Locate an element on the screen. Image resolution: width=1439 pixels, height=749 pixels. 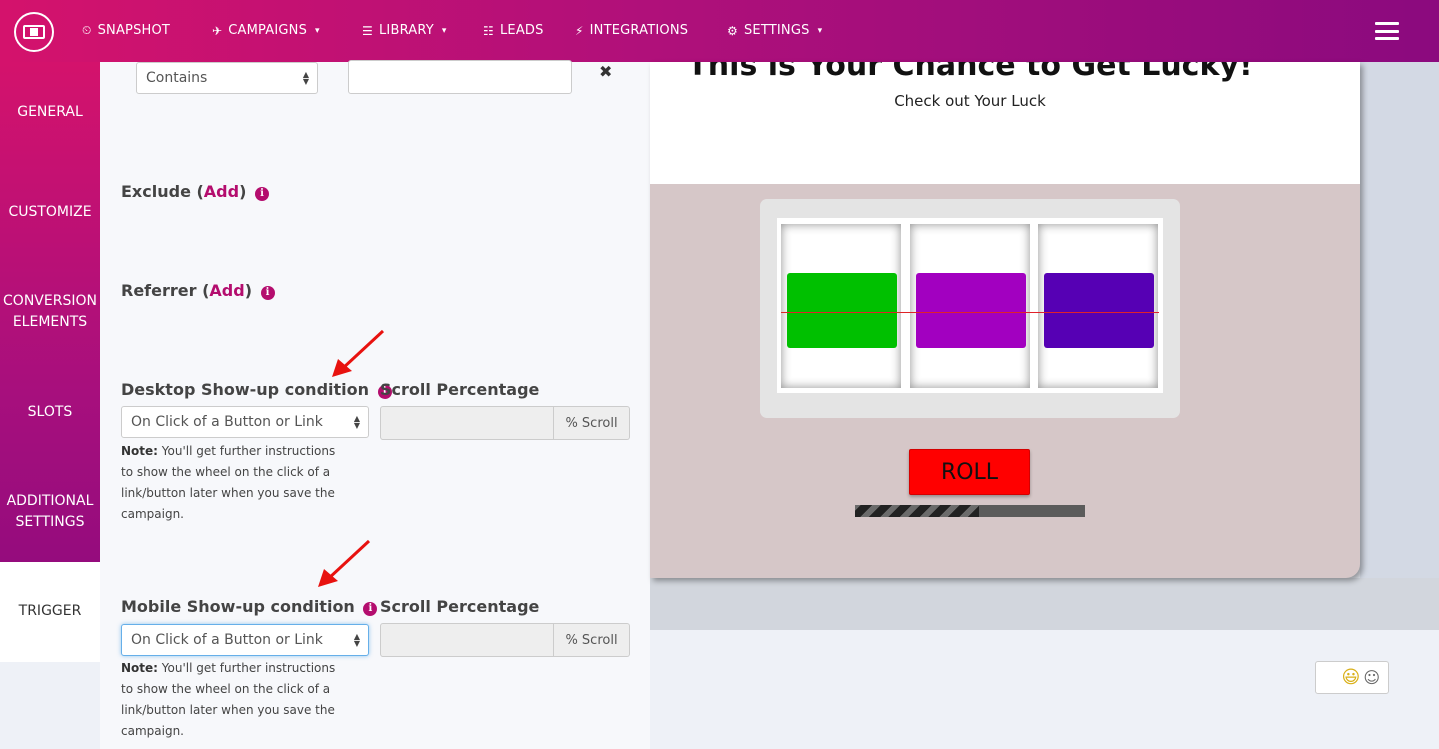
page-background is located at coordinates (1399, 320).